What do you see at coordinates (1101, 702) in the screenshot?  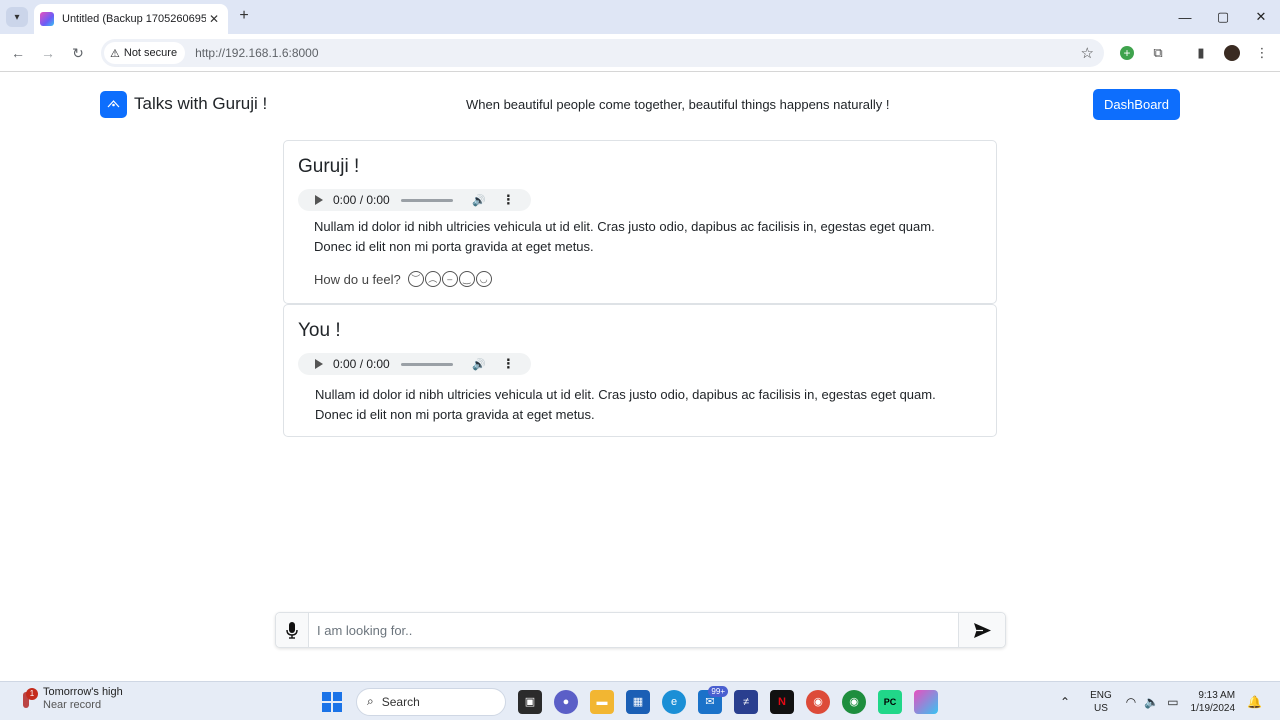 I see `language-indicator: ENG US` at bounding box center [1101, 702].